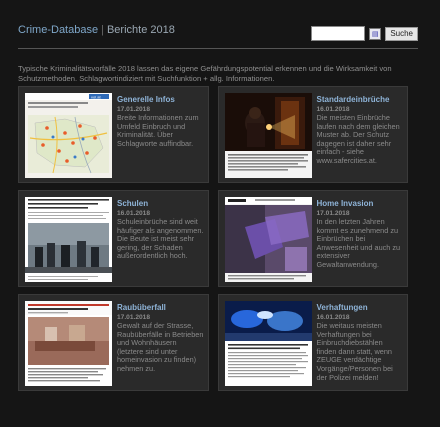 Image resolution: width=440 pixels, height=427 pixels. Describe the element at coordinates (160, 99) in the screenshot. I see `report-title: Generelle Infos` at that location.